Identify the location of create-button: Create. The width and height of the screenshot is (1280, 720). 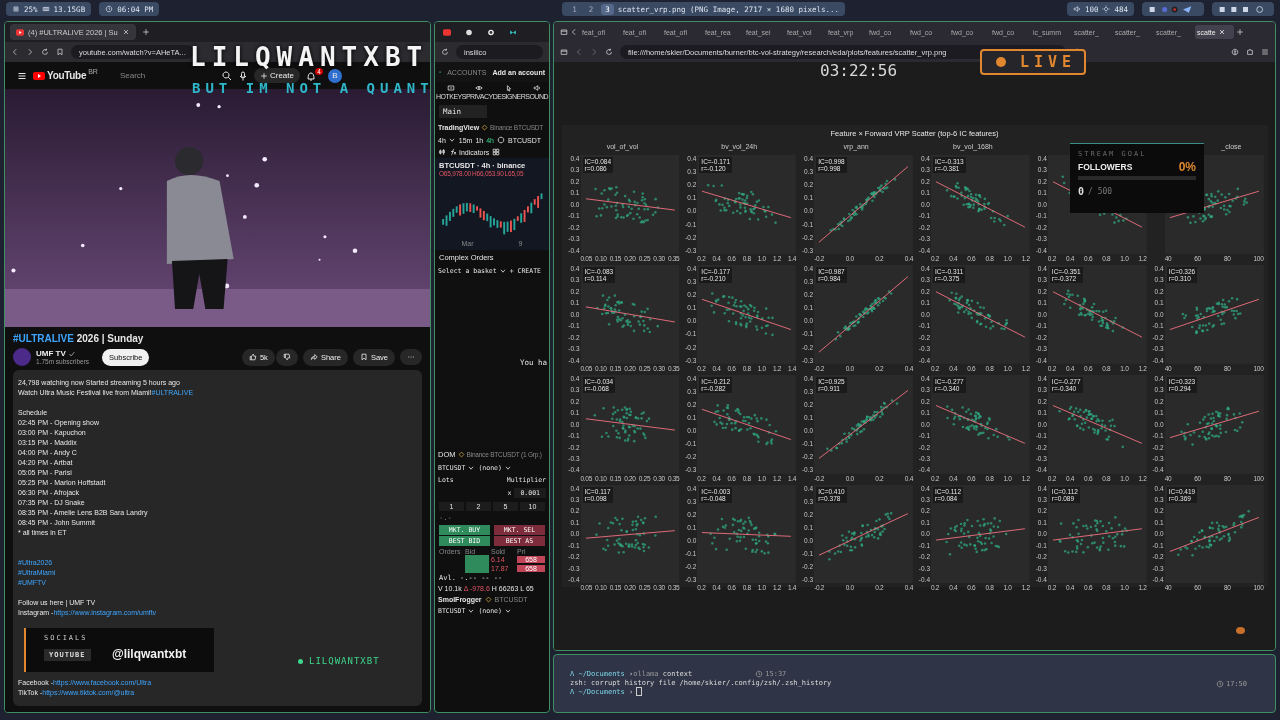
(276, 75).